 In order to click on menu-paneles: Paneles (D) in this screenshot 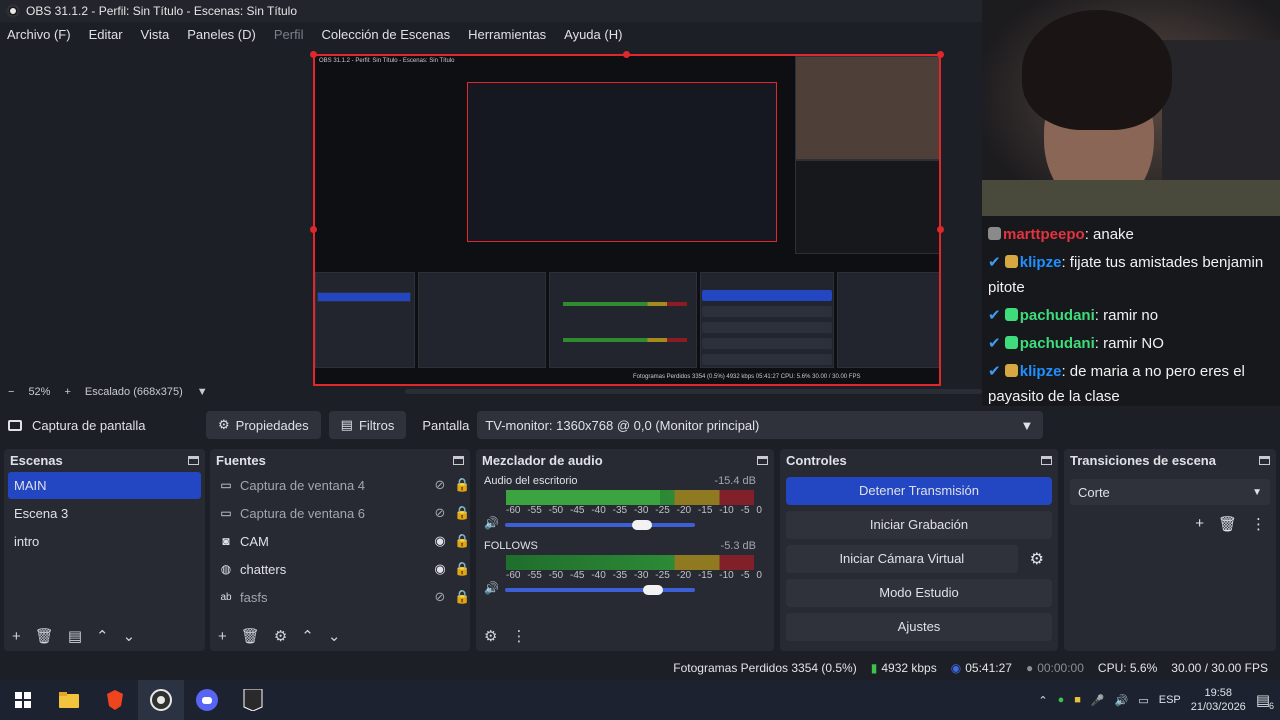, I will do `click(221, 34)`.